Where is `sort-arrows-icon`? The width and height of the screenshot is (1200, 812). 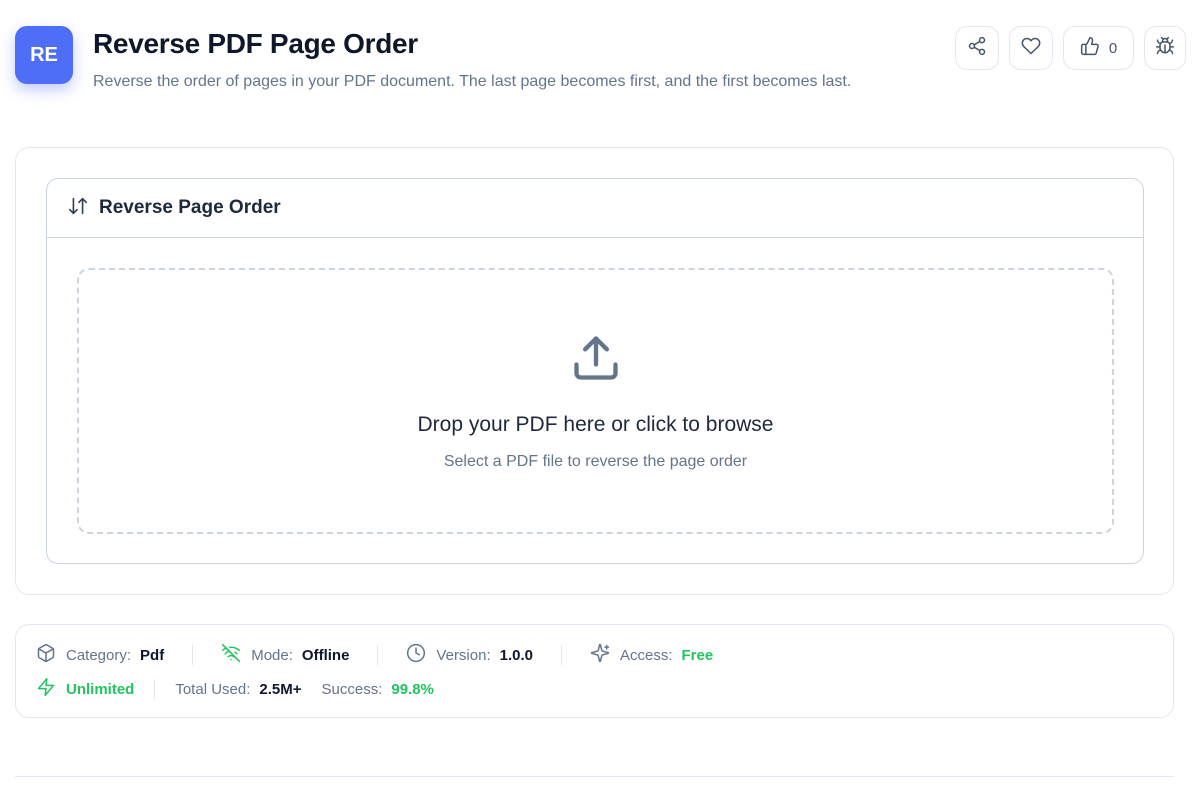
sort-arrows-icon is located at coordinates (78, 208).